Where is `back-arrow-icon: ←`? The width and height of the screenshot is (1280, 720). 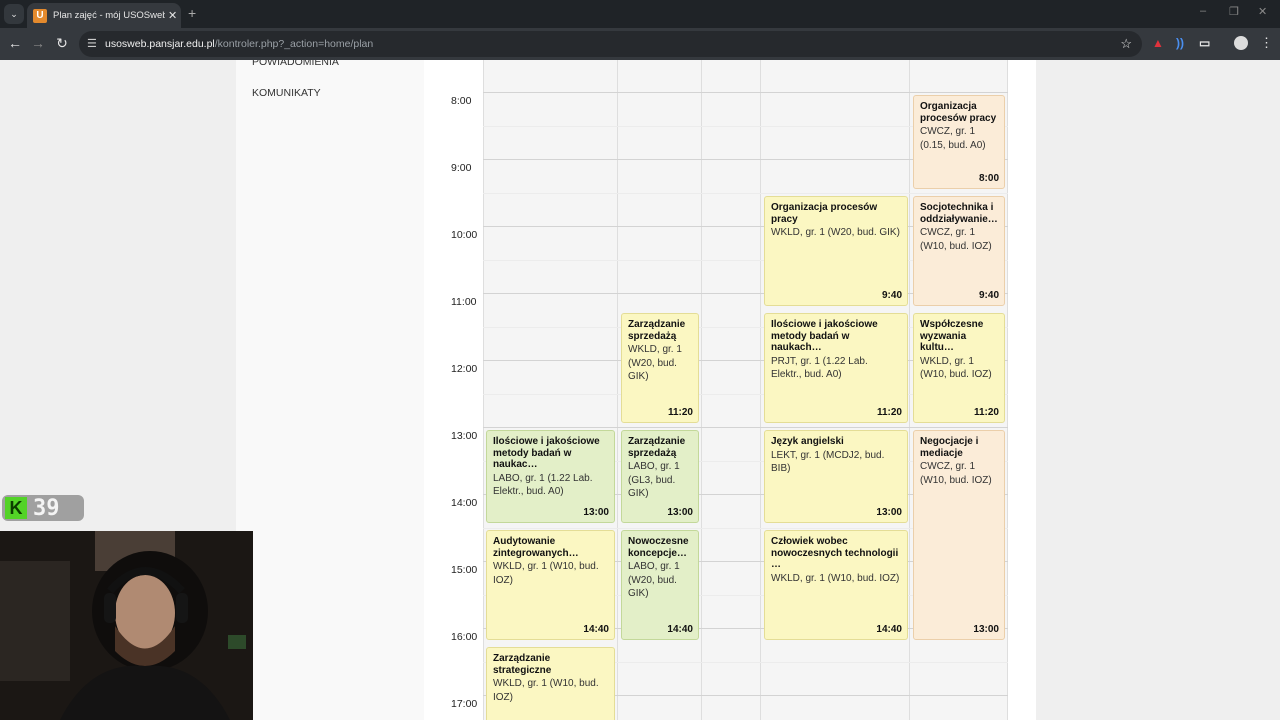
back-arrow-icon: ← is located at coordinates (15, 43).